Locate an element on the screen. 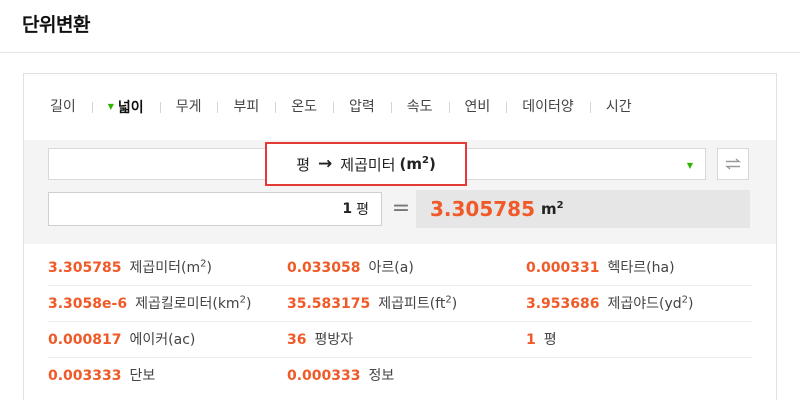 This screenshot has height=400, width=800. results-row: 0.003333 단보 0.000333 정보 is located at coordinates (400, 376).